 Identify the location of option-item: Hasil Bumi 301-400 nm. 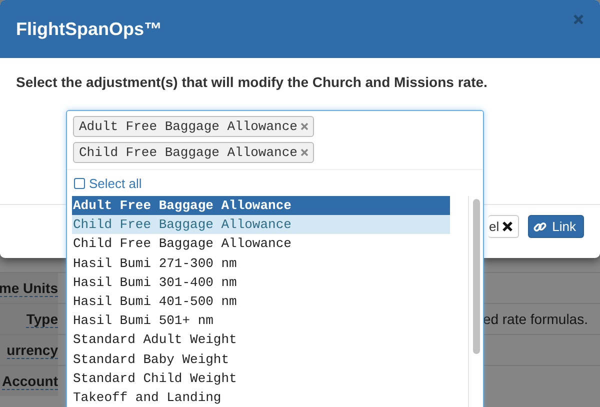
(261, 282).